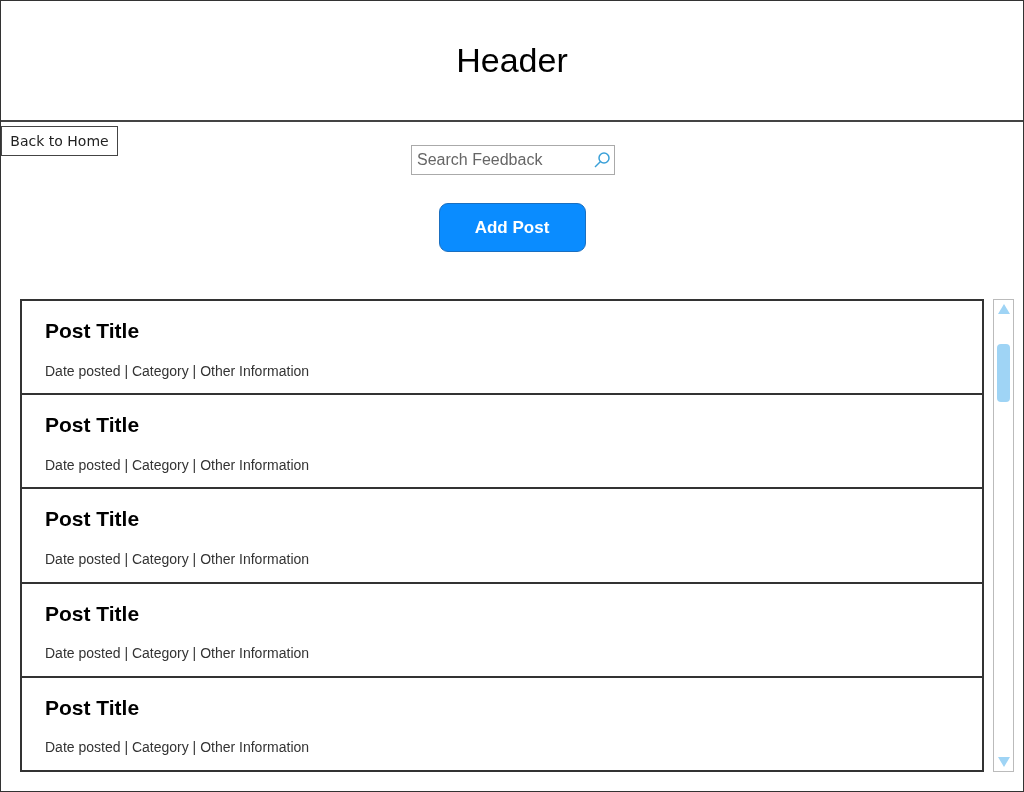 This screenshot has height=792, width=1024. I want to click on scrollbar, so click(1003, 535).